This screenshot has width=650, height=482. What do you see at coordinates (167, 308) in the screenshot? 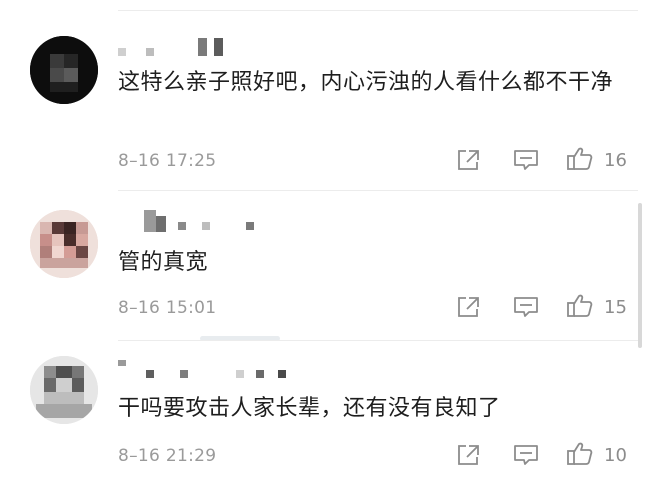
I see `comment-time: 8–16 15:01` at bounding box center [167, 308].